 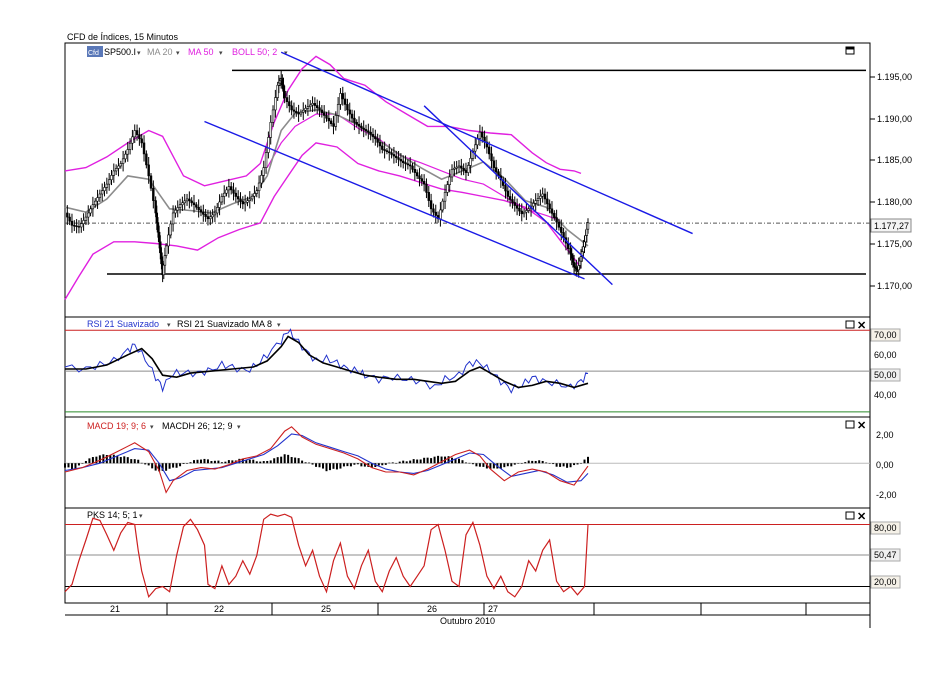 What do you see at coordinates (885, 528) in the screenshot?
I see `pks-tick-label: 80,00` at bounding box center [885, 528].